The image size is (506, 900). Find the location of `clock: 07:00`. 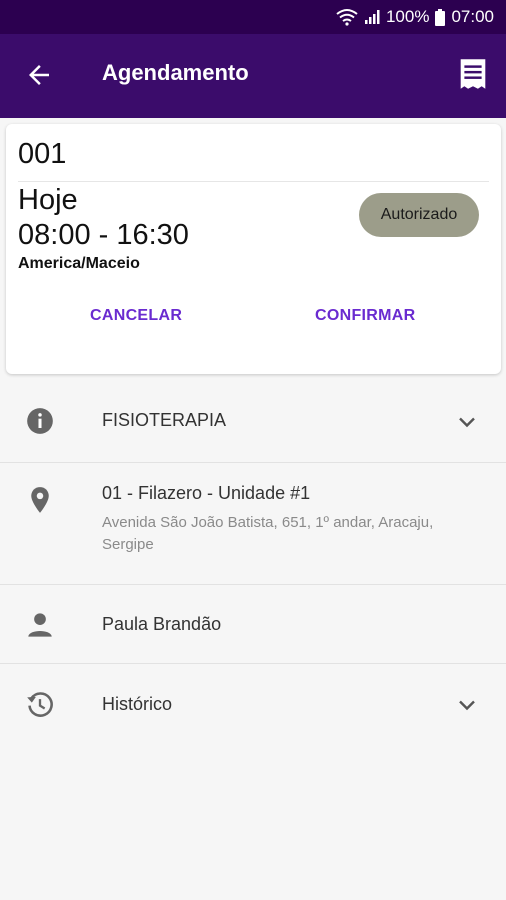

clock: 07:00 is located at coordinates (472, 16).